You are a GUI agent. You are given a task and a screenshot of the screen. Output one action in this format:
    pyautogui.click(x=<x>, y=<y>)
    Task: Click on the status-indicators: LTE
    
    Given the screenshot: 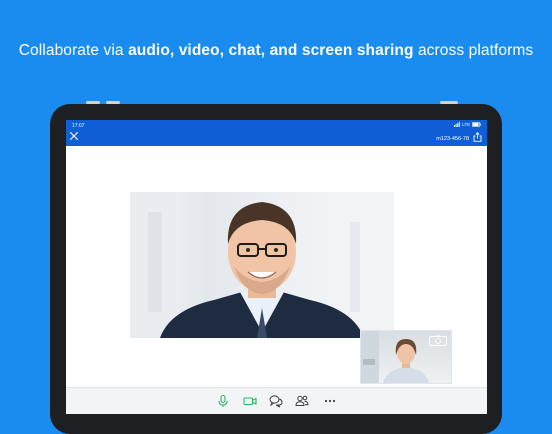 What is the action you would take?
    pyautogui.click(x=467, y=124)
    